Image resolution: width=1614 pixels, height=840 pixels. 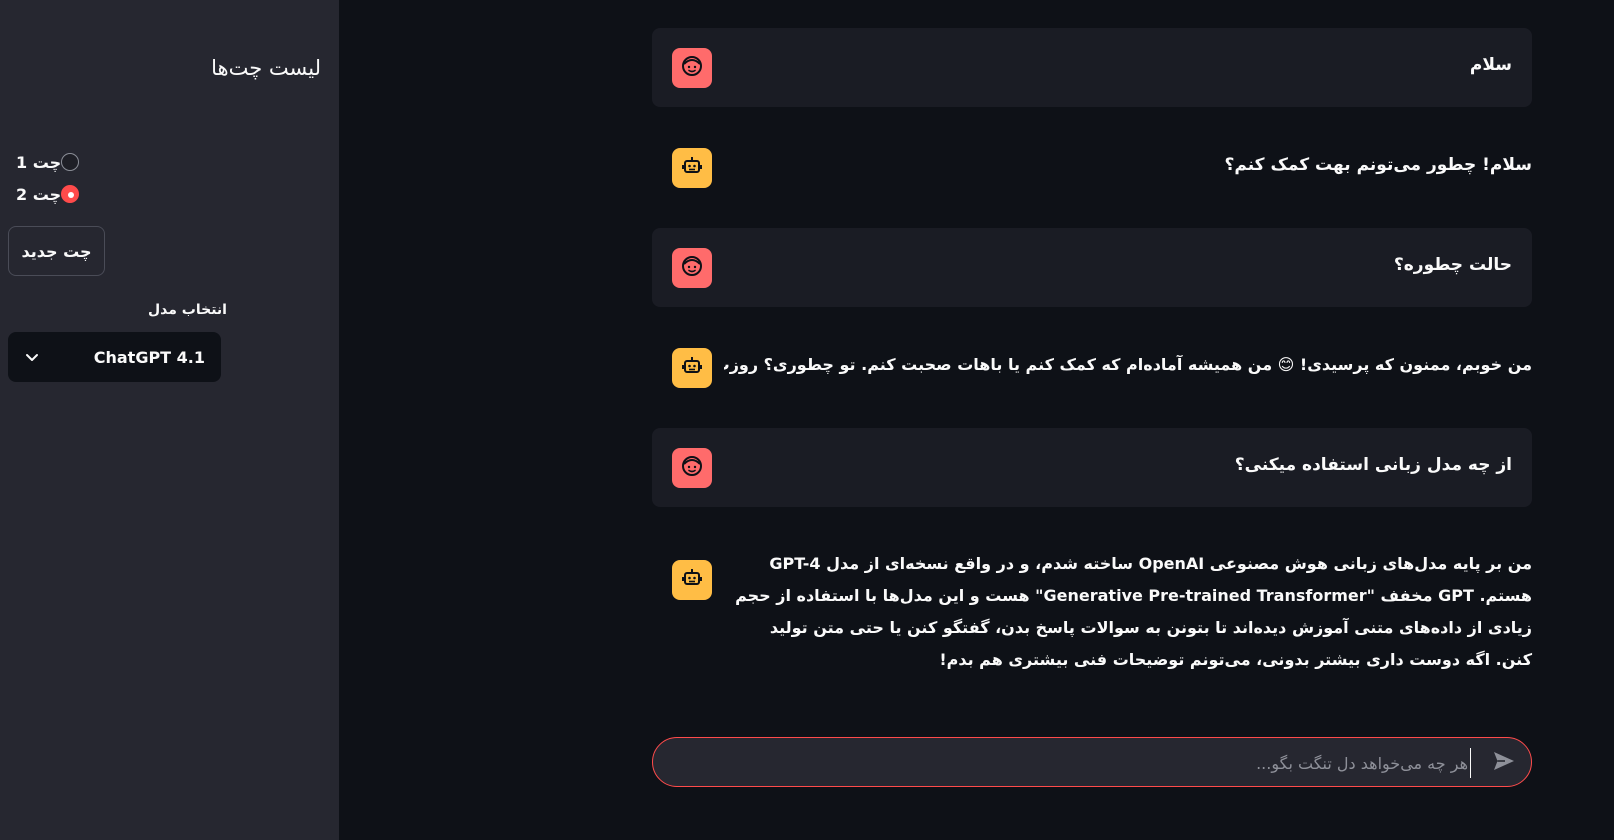 What do you see at coordinates (187, 310) in the screenshot?
I see `model-select-label: انتخاب مدل` at bounding box center [187, 310].